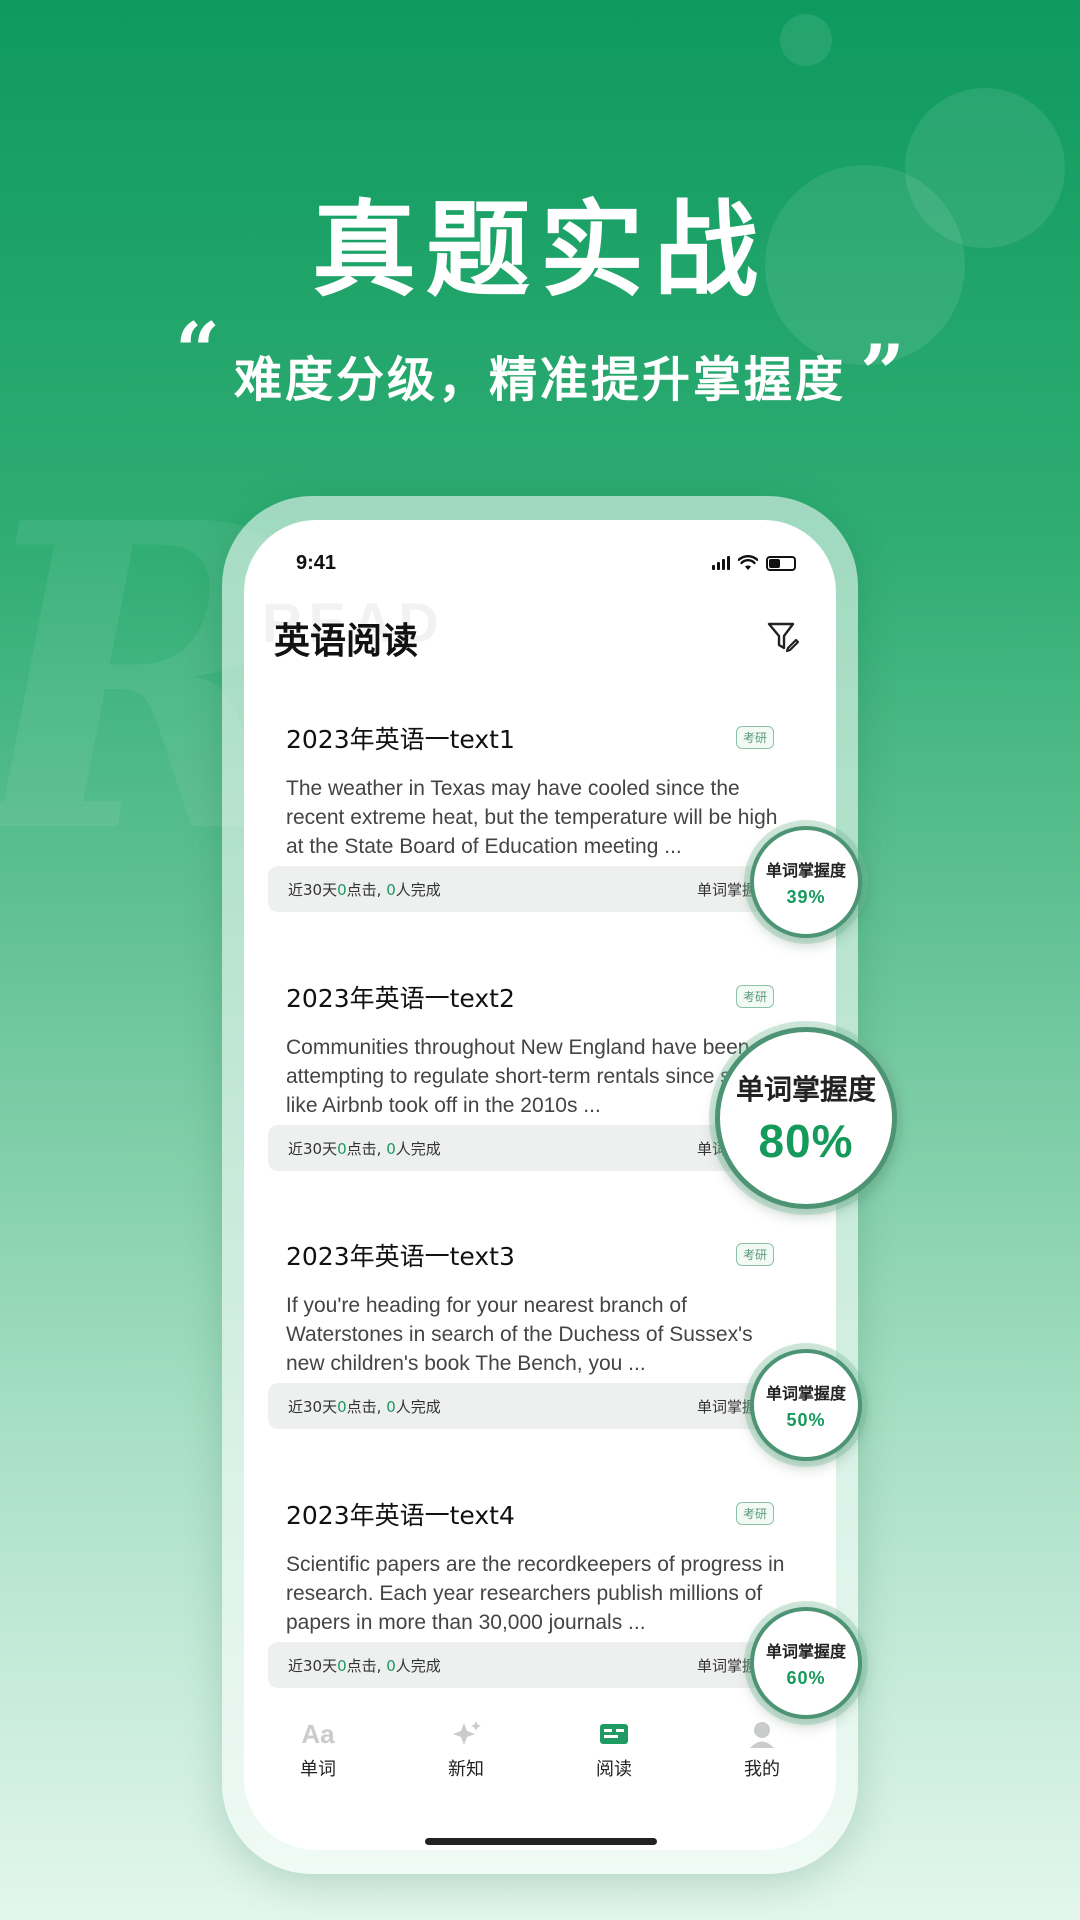 Image resolution: width=1080 pixels, height=1920 pixels. I want to click on tab-label: 我的, so click(762, 1769).